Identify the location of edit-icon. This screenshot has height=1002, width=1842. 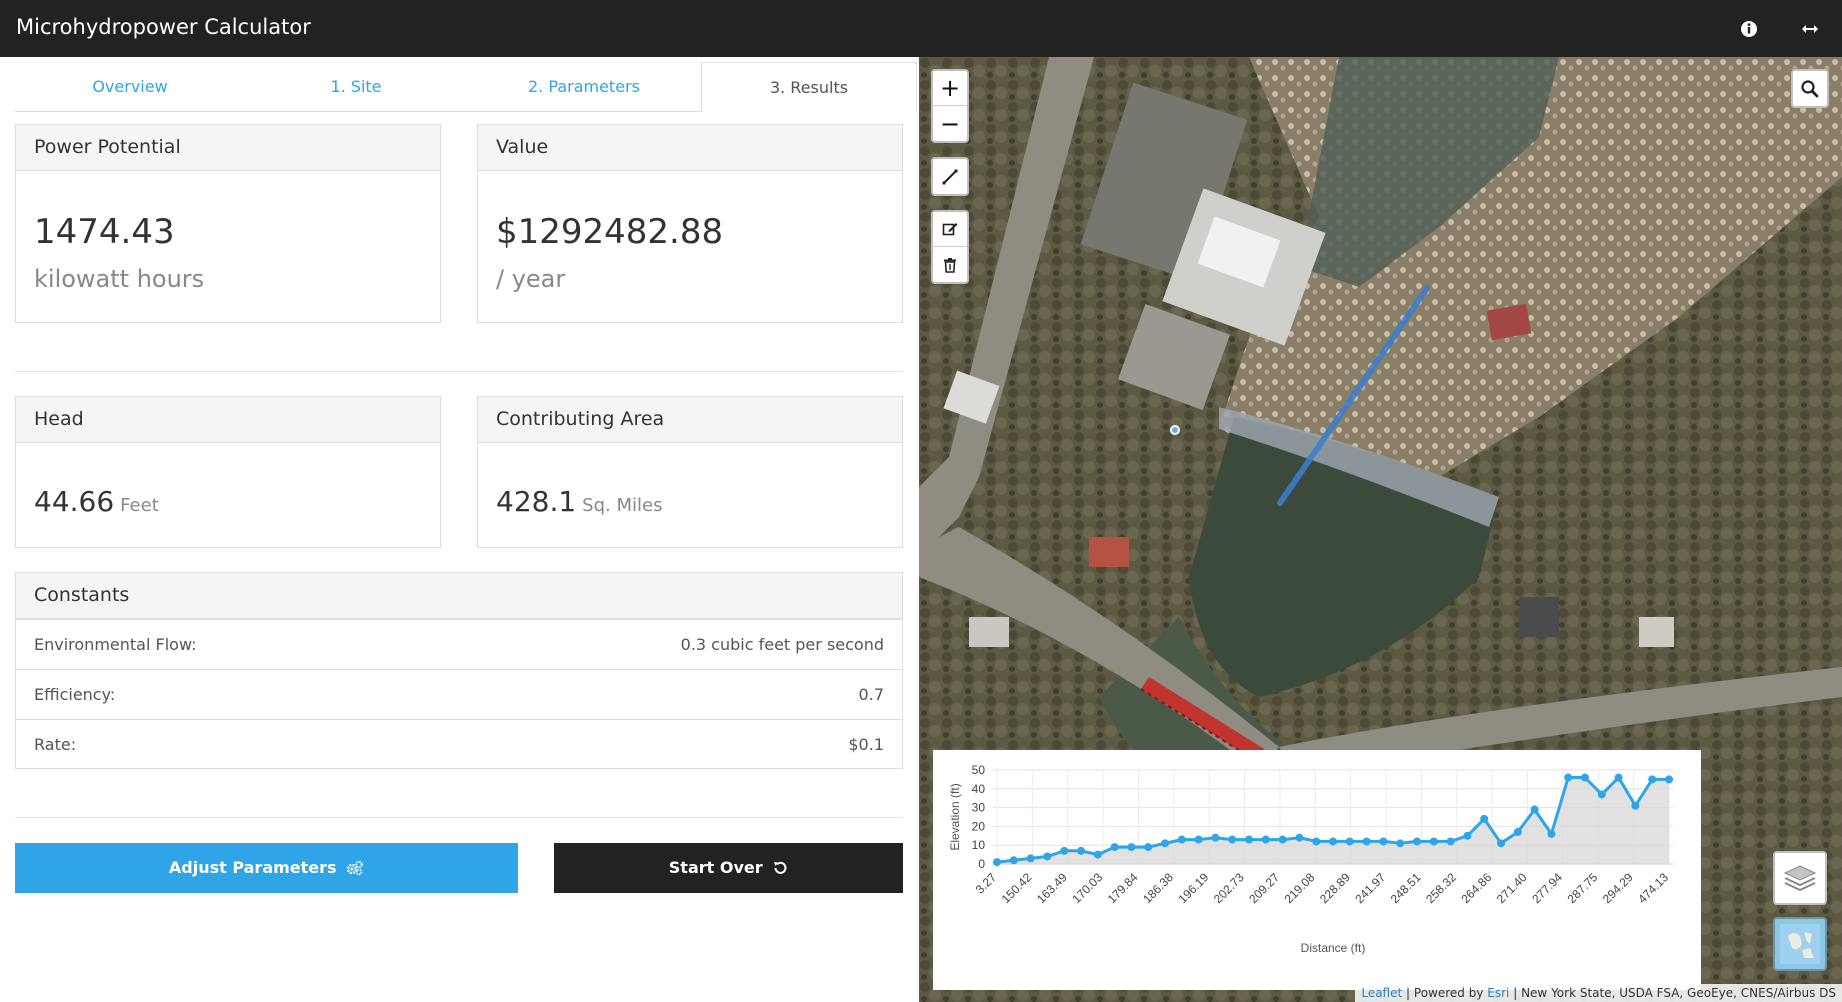
(950, 229).